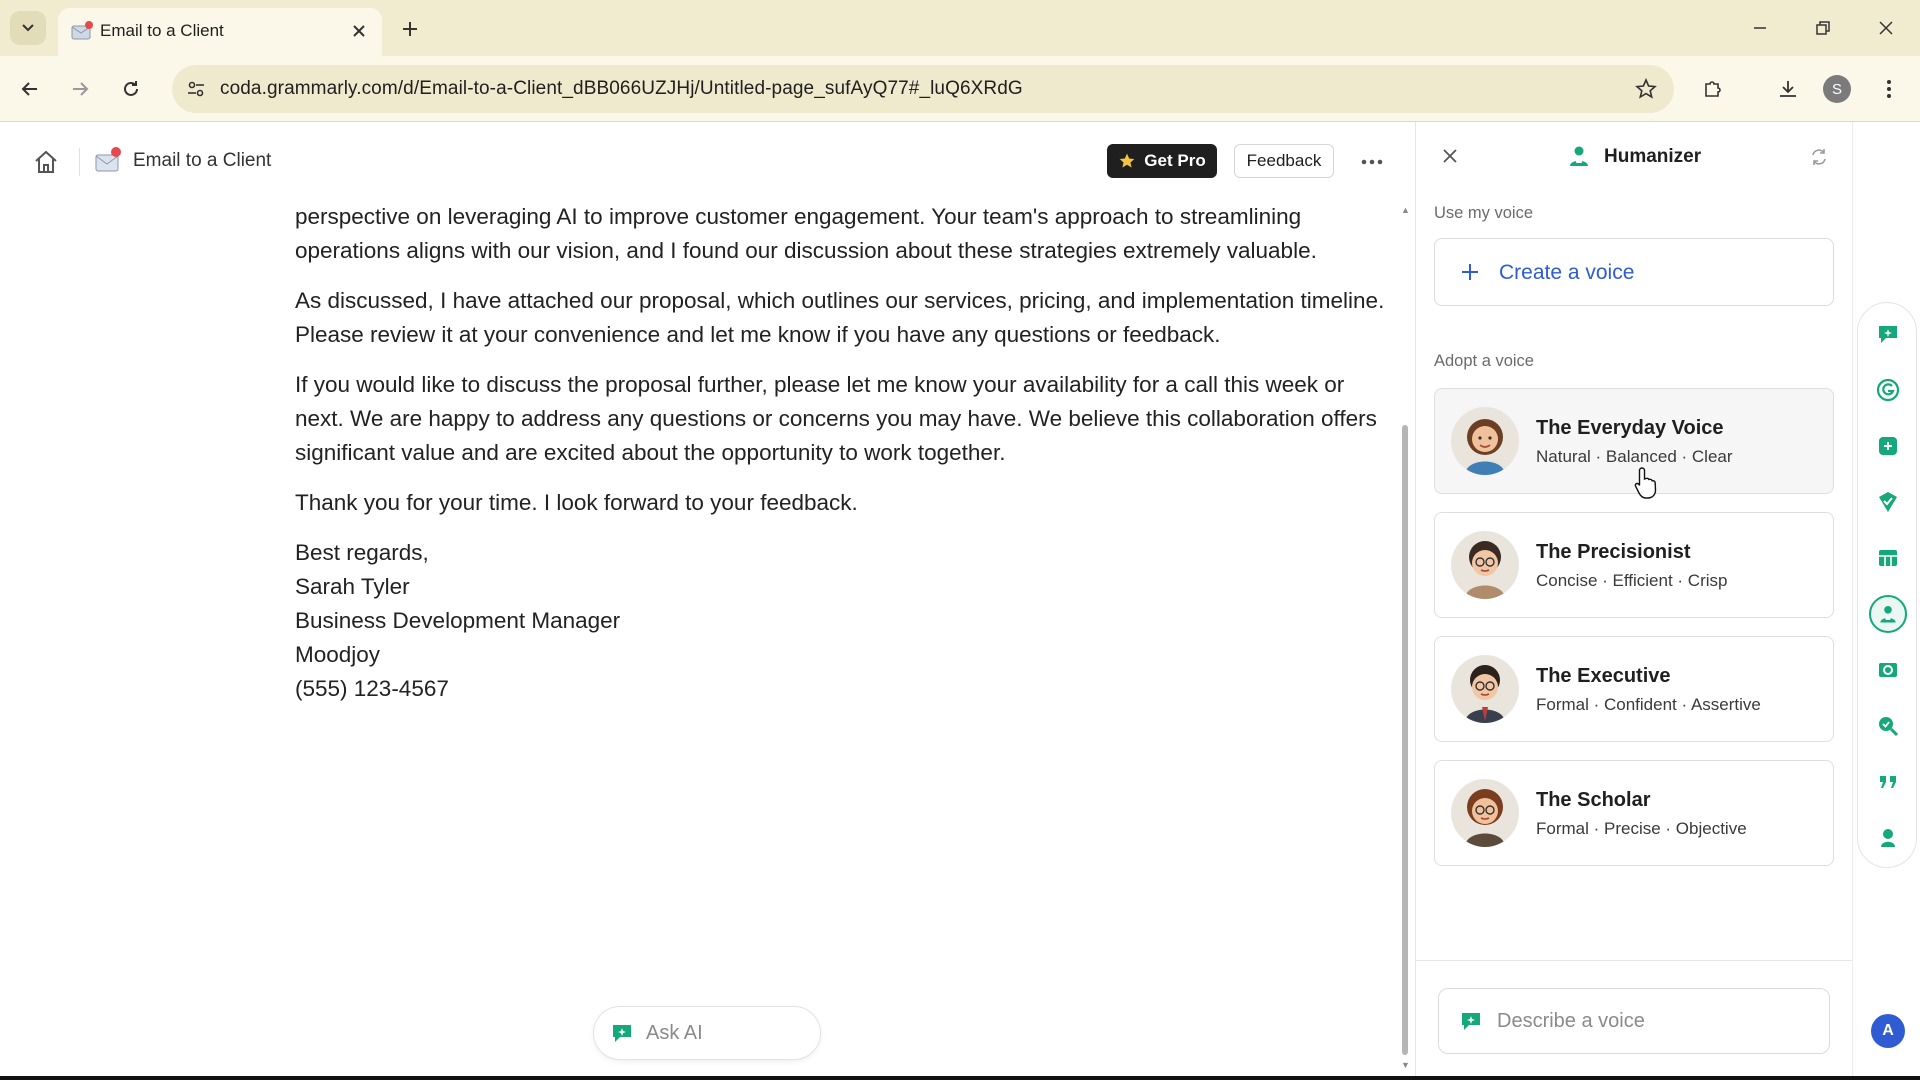 Image resolution: width=1920 pixels, height=1080 pixels. What do you see at coordinates (1284, 161) in the screenshot?
I see `feedback-button: Feedback` at bounding box center [1284, 161].